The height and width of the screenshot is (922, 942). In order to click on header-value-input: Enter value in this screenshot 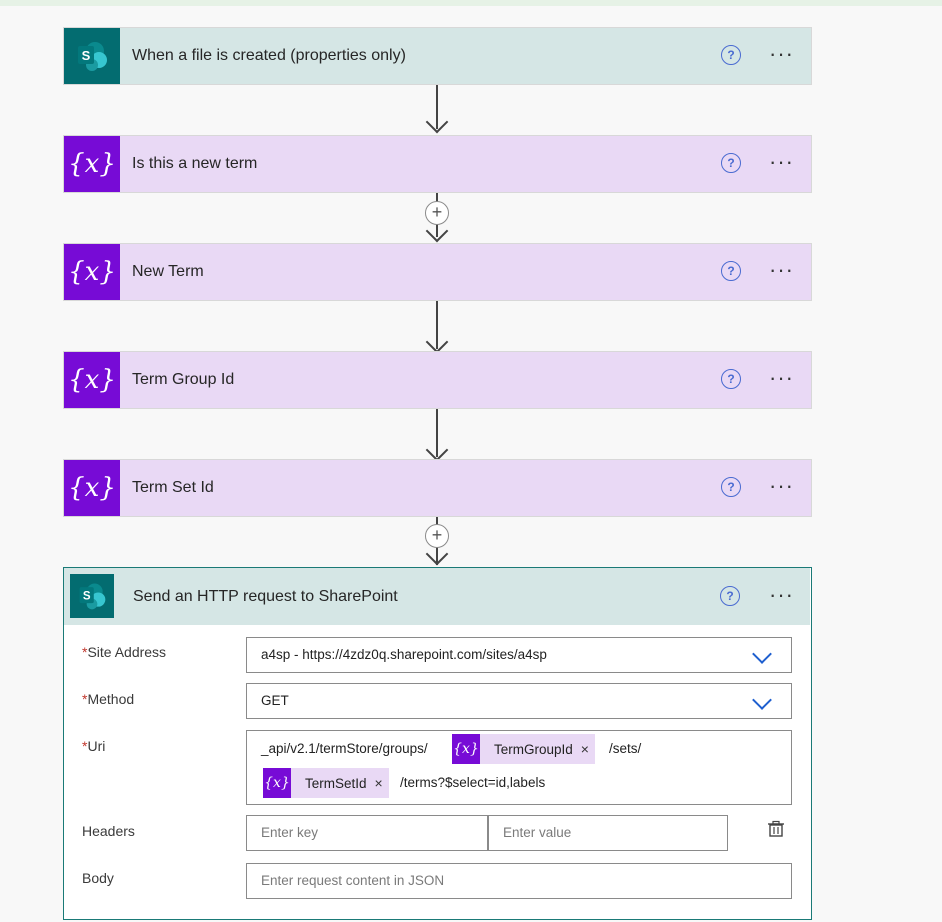, I will do `click(608, 833)`.